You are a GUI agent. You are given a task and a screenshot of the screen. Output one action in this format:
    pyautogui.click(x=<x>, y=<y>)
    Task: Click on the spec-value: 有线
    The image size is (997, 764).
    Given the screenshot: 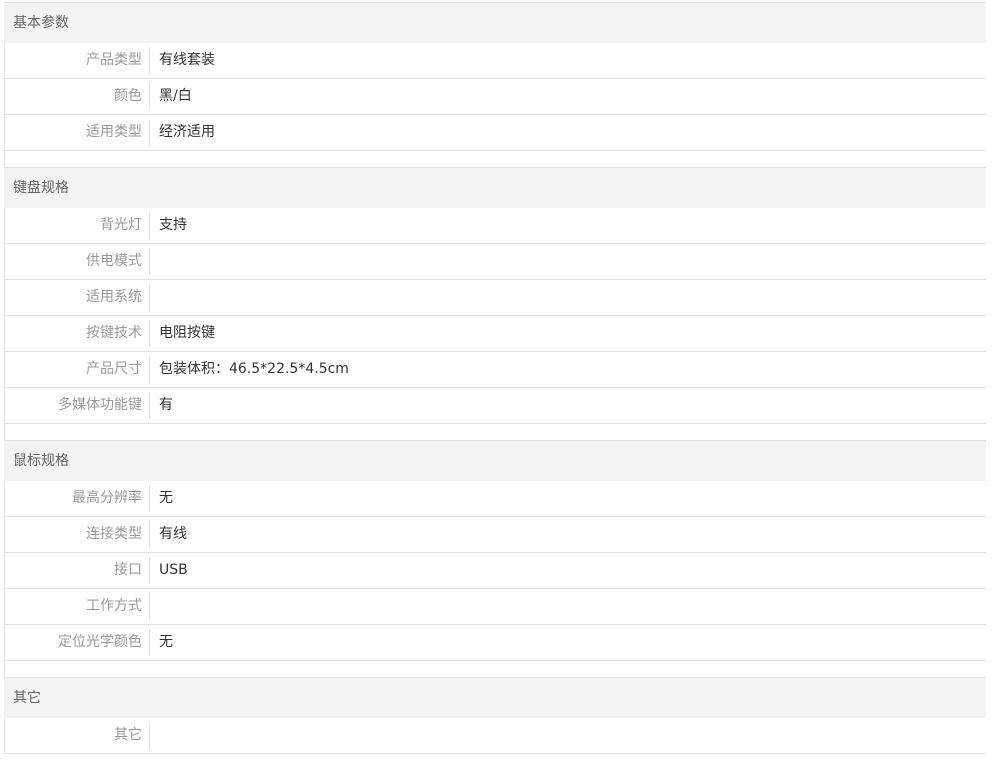 What is the action you would take?
    pyautogui.click(x=173, y=534)
    